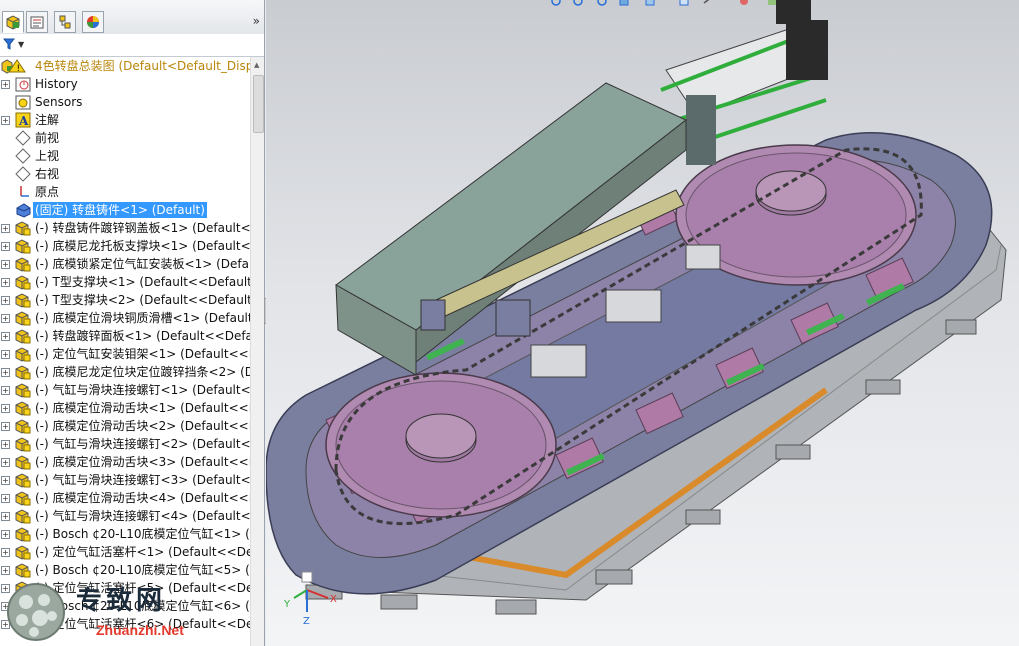 This screenshot has width=1019, height=646. Describe the element at coordinates (125, 534) in the screenshot. I see `tree-item: + (-) Bosch ¢20-L10底模定位气缸<1> (` at that location.